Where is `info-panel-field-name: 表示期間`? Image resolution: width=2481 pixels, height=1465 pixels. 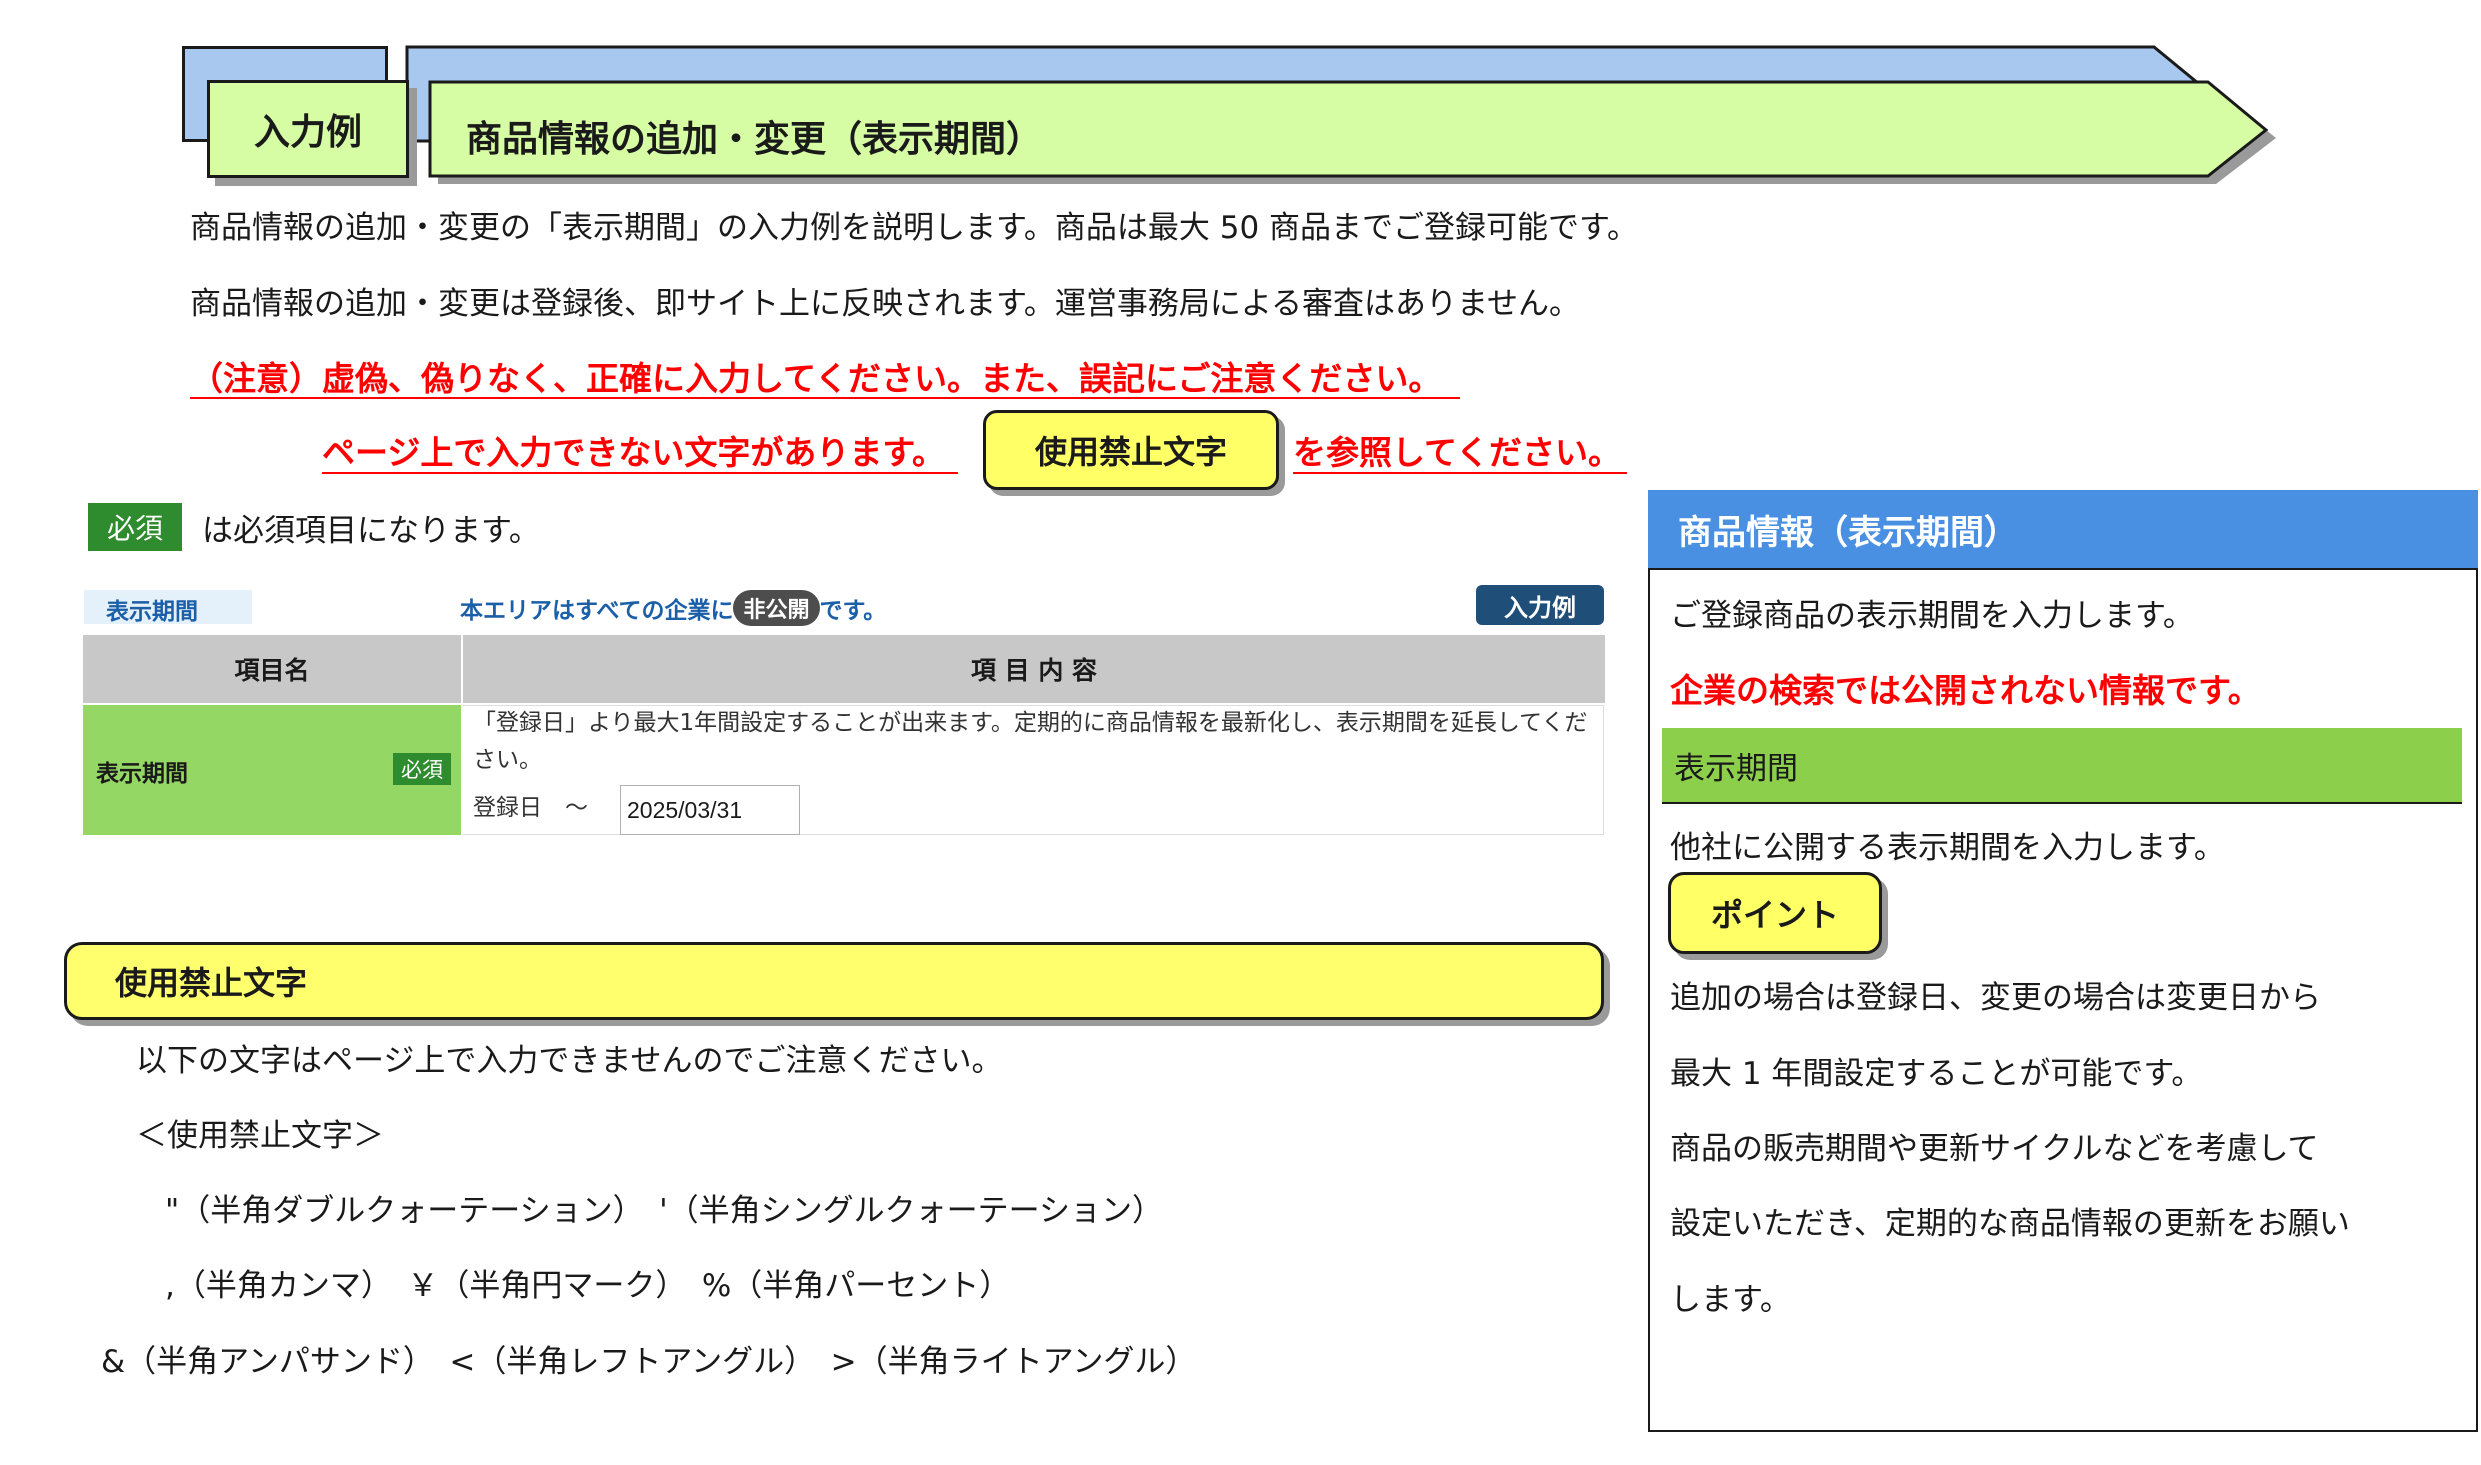 info-panel-field-name: 表示期間 is located at coordinates (2062, 766).